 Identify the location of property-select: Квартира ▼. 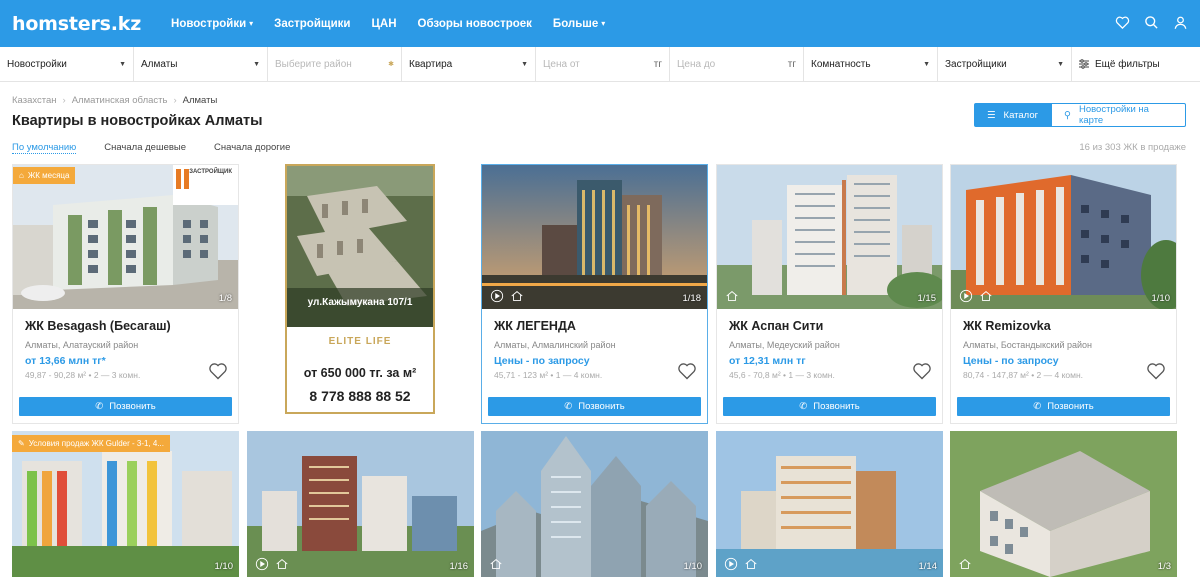
(469, 64).